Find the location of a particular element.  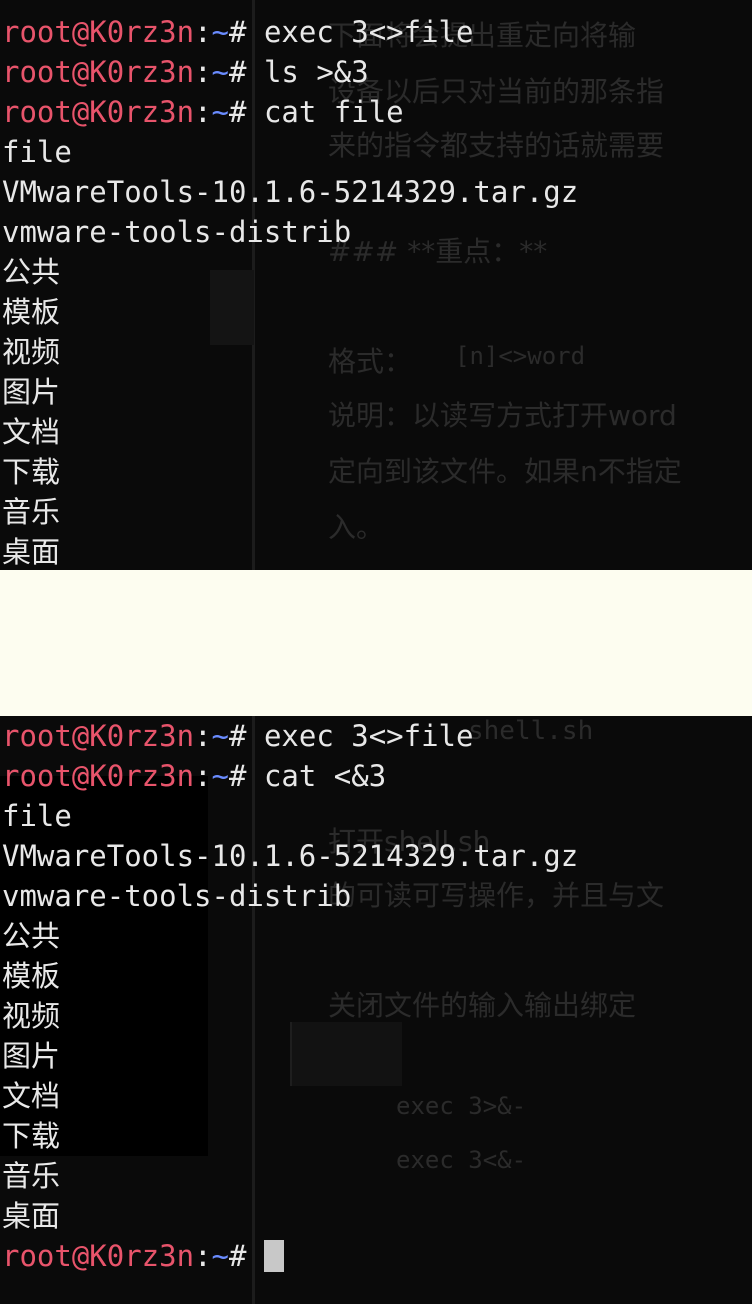

command-line: root@K0rz3n:~# cat <&3 is located at coordinates (290, 776).